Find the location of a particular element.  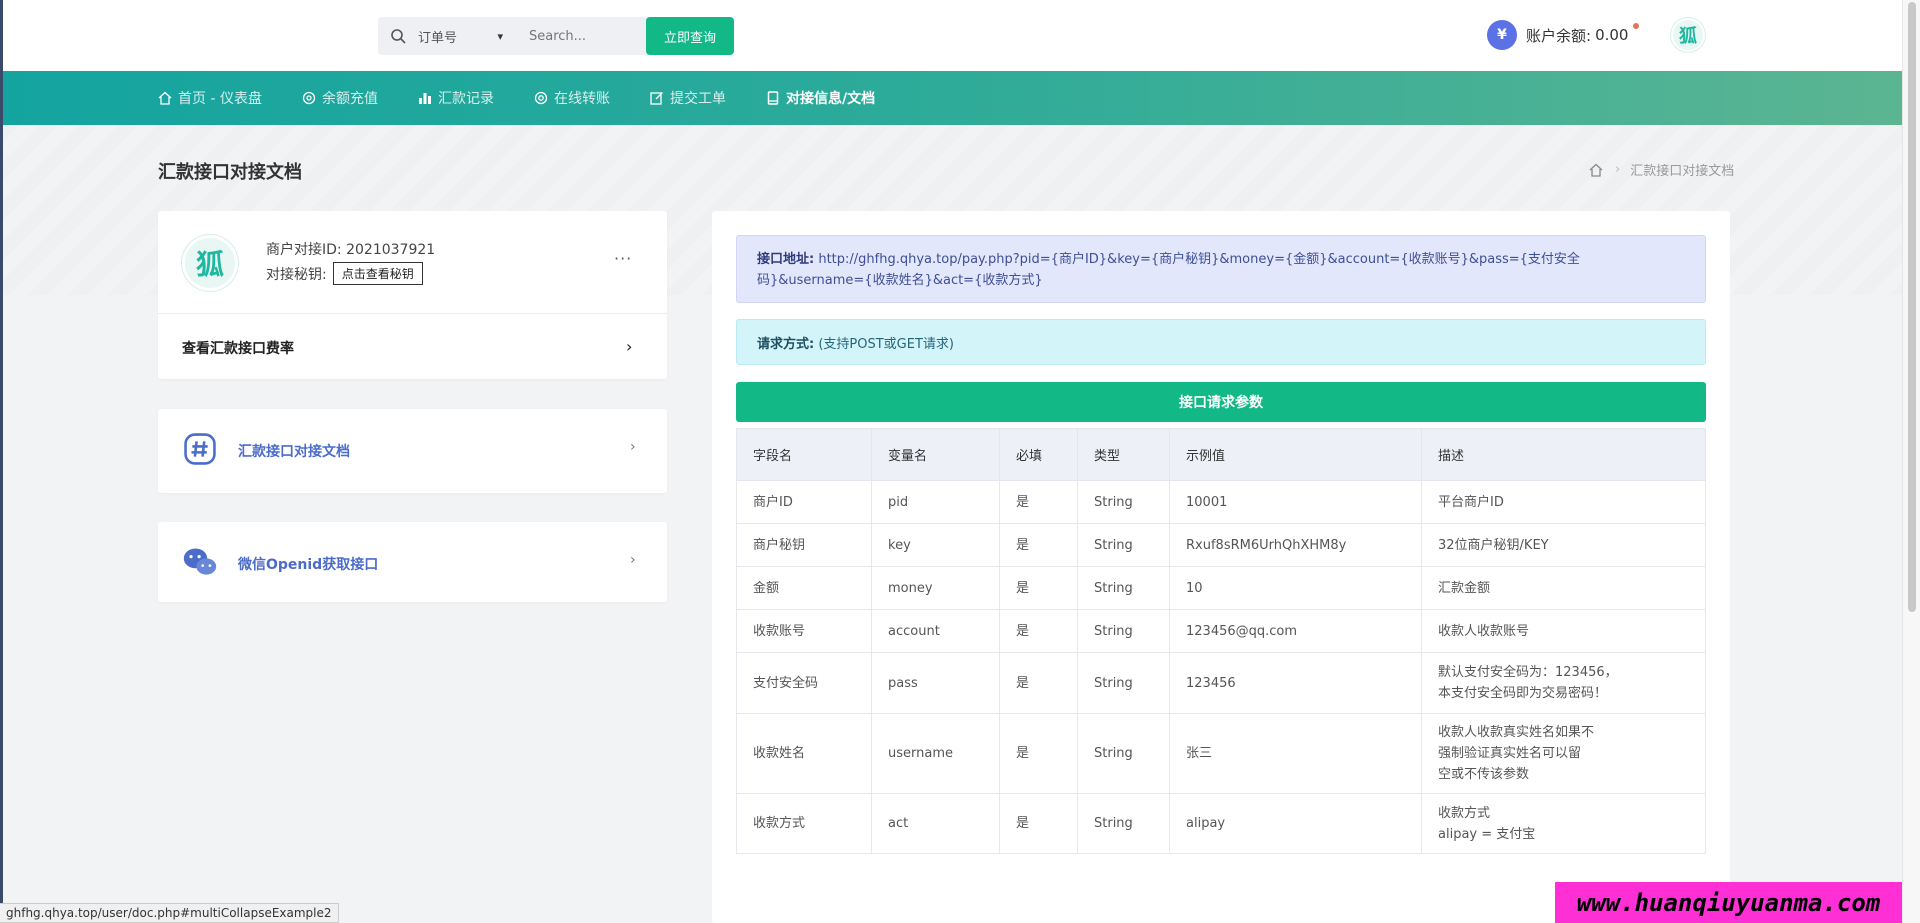

table-cell: 商户ID is located at coordinates (804, 502).